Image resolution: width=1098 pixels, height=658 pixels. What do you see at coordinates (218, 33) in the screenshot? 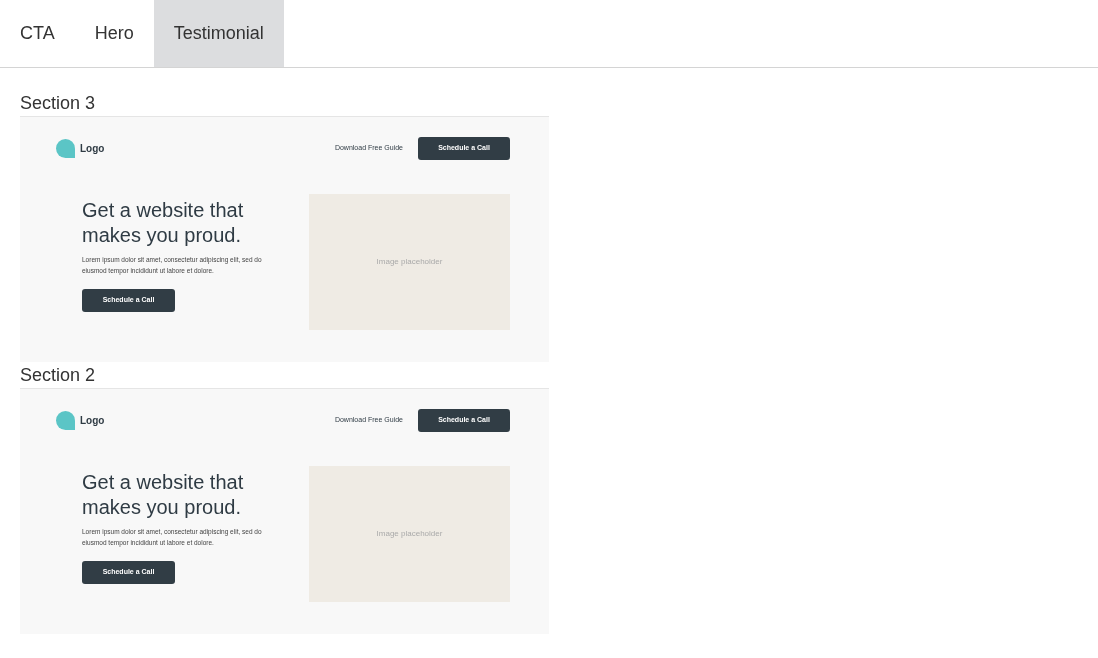
I see `tab: Testimonial` at bounding box center [218, 33].